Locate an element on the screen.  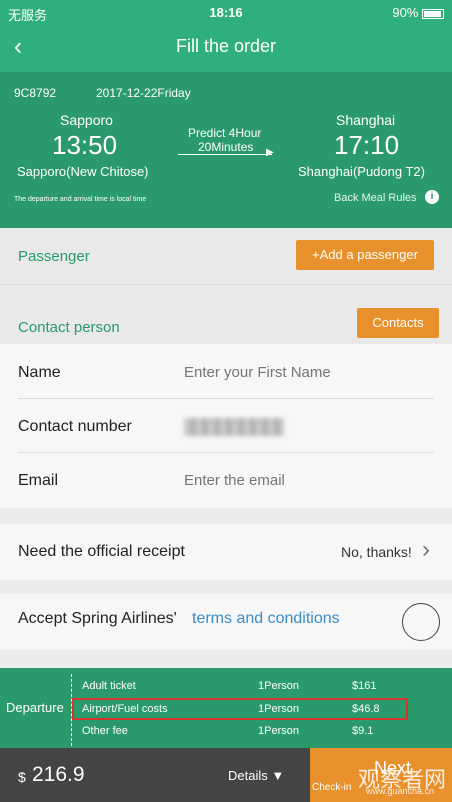
duration-line1: Predict 4Hour is located at coordinates (225, 133).